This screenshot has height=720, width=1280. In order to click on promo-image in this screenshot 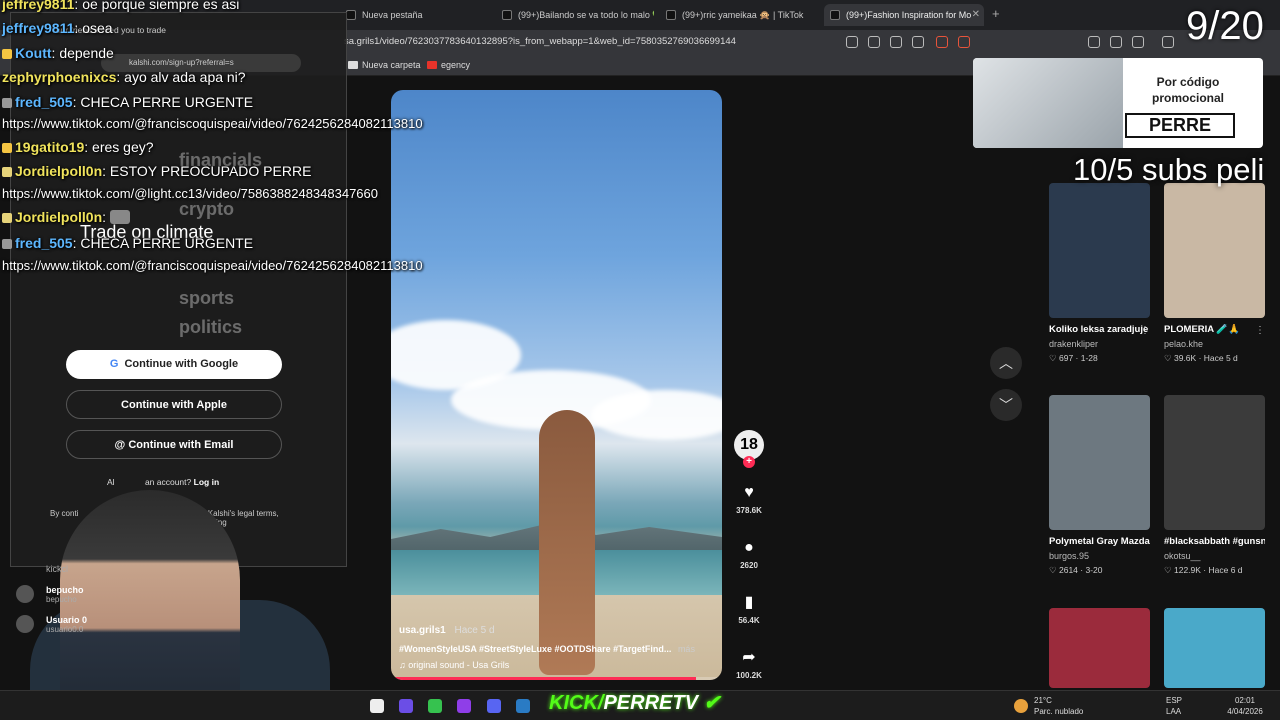, I will do `click(1048, 103)`.